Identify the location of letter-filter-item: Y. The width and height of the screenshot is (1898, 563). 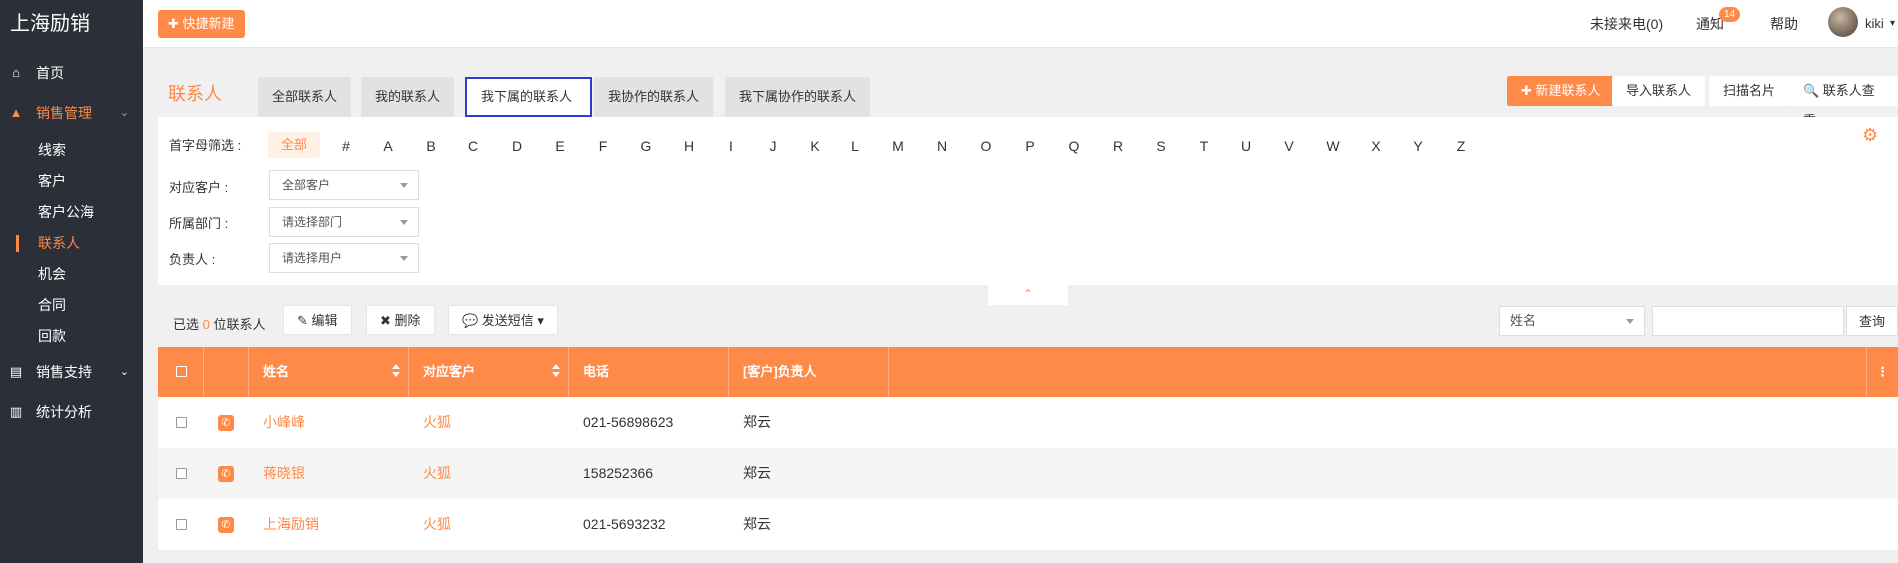
(1418, 146).